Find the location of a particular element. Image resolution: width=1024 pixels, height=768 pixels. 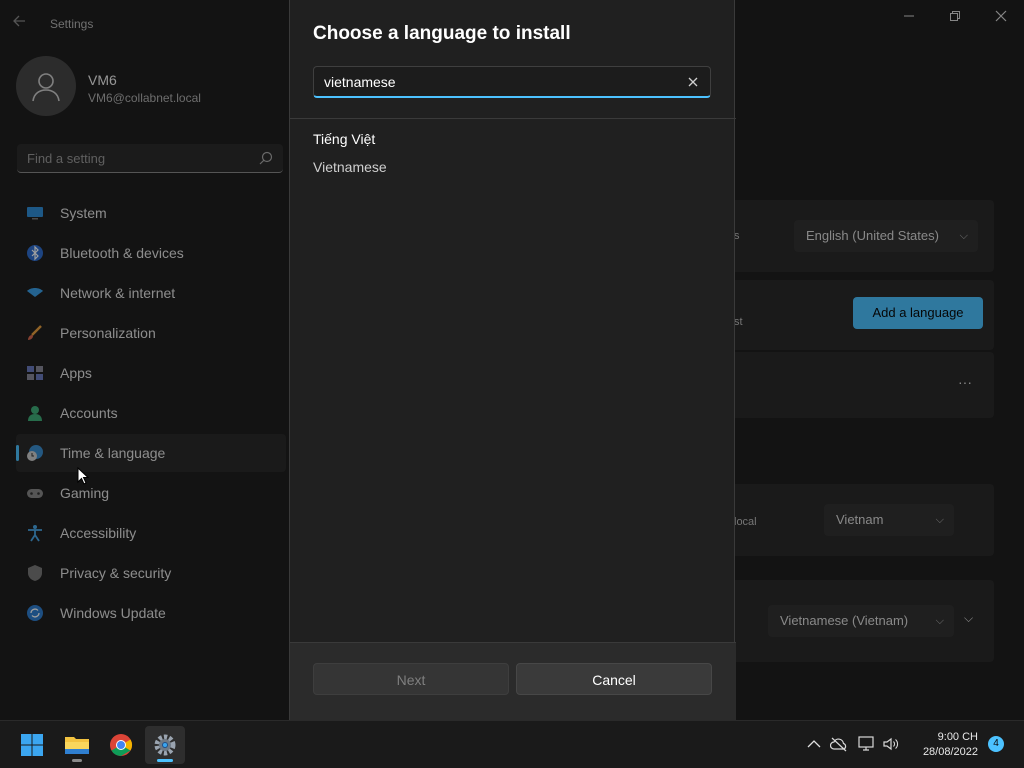

divider is located at coordinates (513, 118).